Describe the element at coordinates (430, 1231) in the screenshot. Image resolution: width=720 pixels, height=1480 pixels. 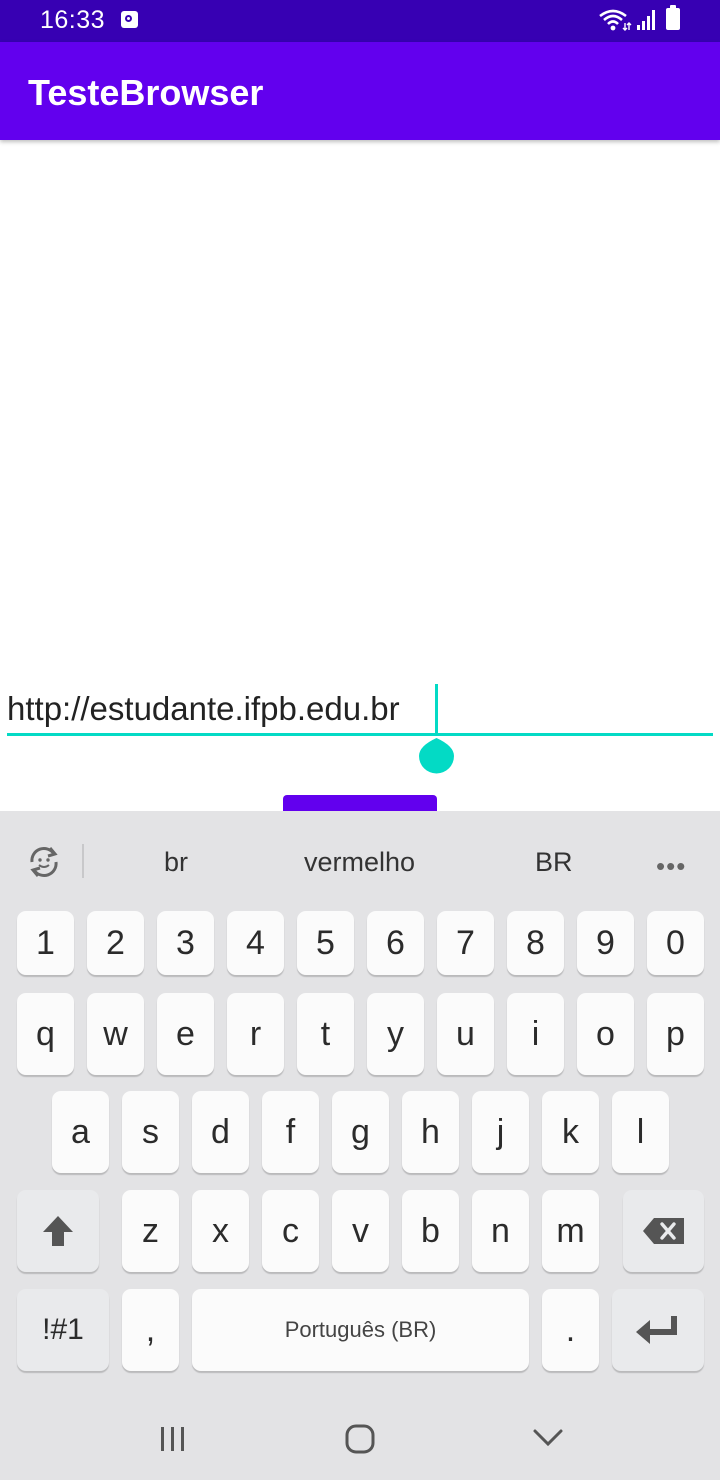
I see `key-b: b` at that location.